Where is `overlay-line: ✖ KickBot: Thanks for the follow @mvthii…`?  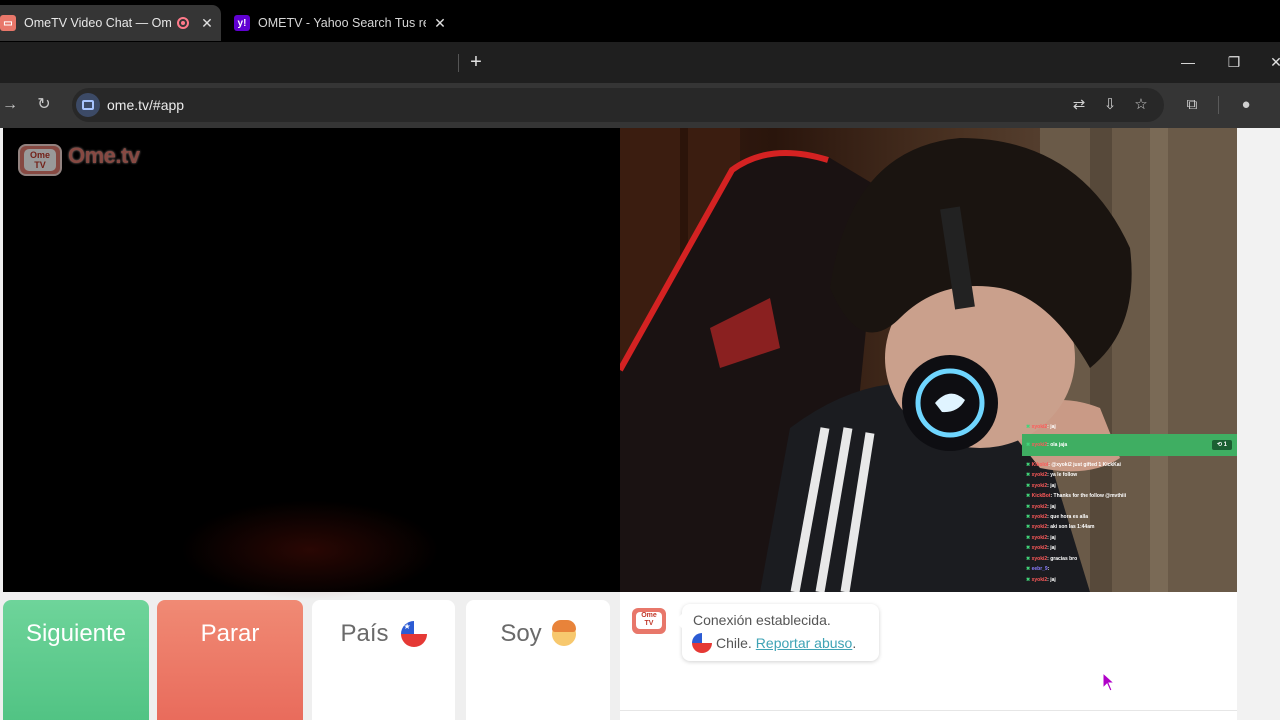 overlay-line: ✖ KickBot: Thanks for the follow @mvthii… is located at coordinates (1076, 496).